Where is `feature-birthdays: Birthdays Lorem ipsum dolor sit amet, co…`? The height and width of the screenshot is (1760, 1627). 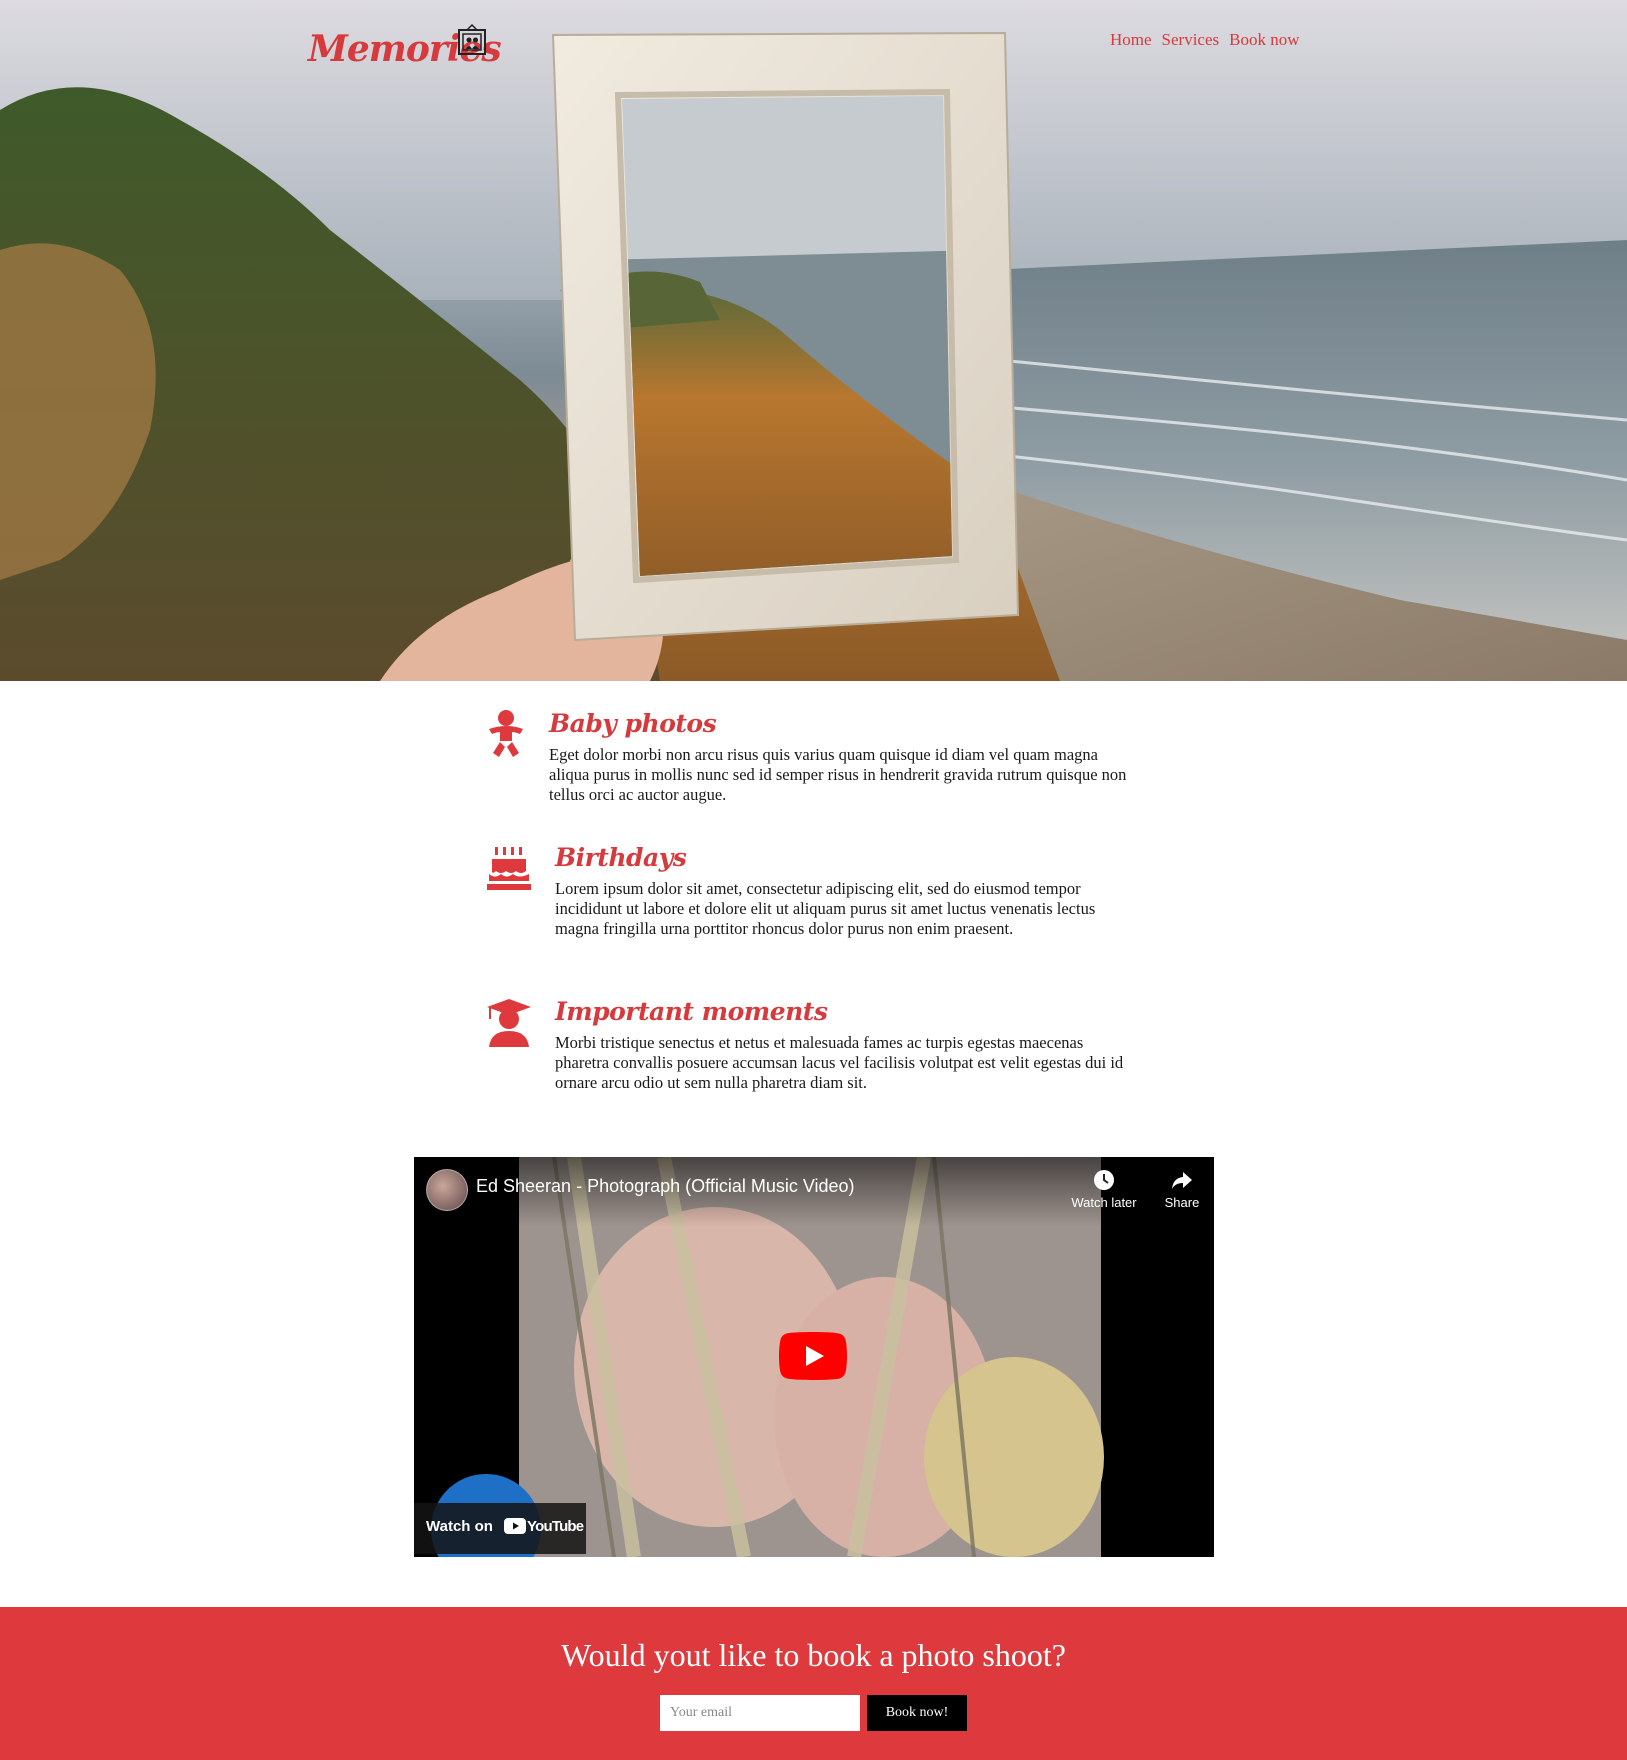 feature-birthdays: Birthdays Lorem ipsum dolor sit amet, co… is located at coordinates (812, 905).